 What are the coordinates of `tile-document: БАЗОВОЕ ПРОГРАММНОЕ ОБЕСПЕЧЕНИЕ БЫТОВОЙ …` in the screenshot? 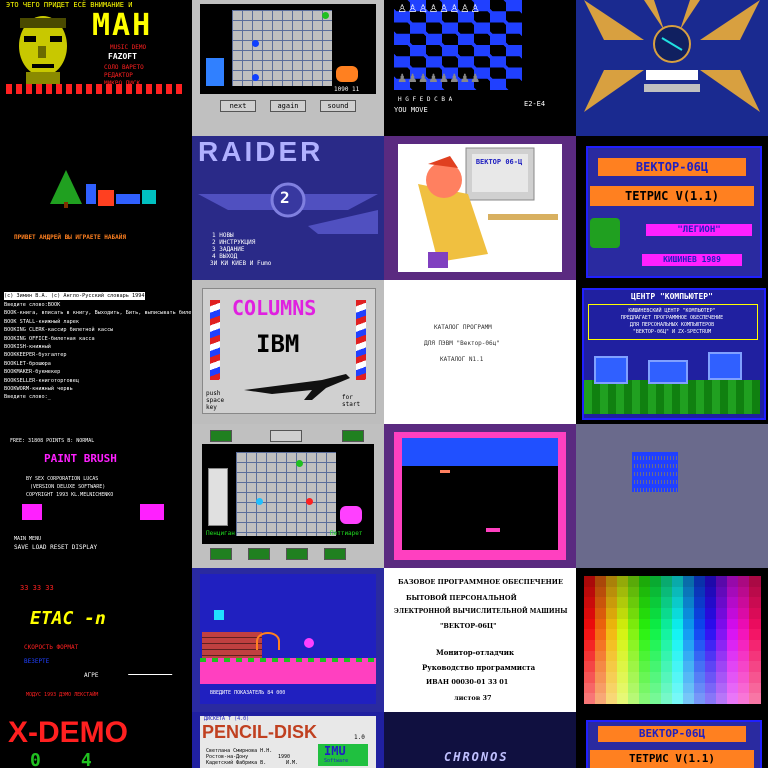 It's located at (480, 640).